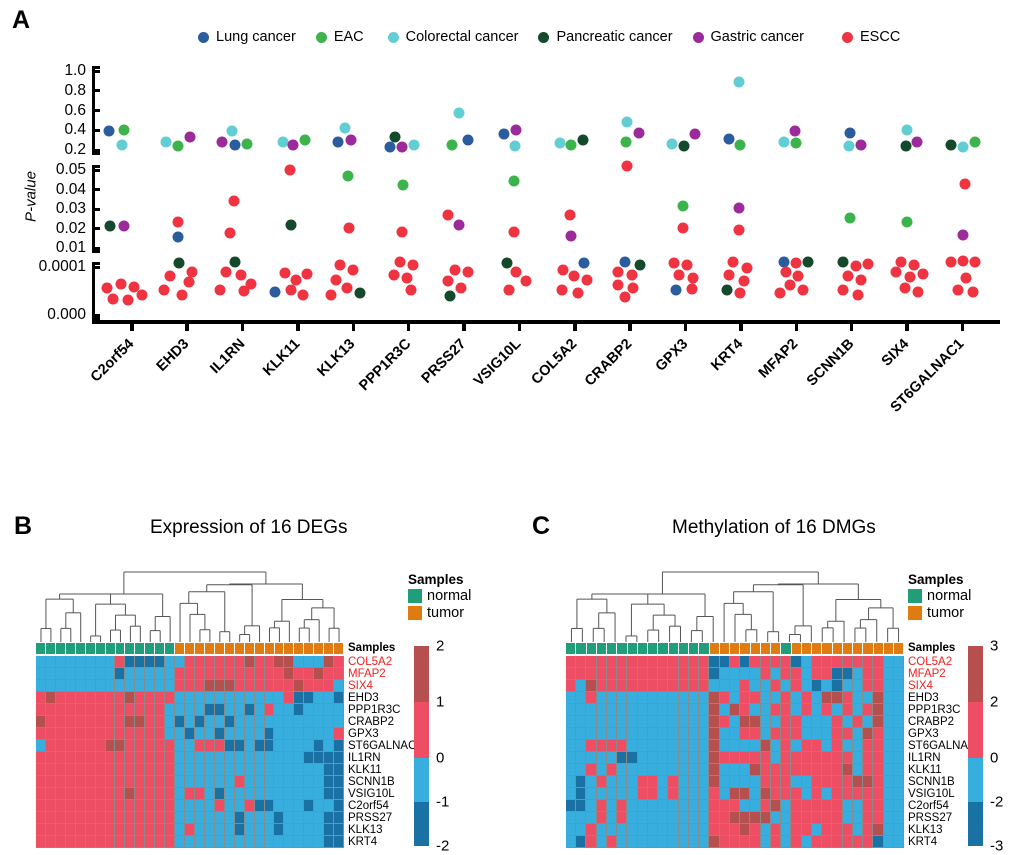  Describe the element at coordinates (932, 648) in the screenshot. I see `panel-c-samples-row-label: Samples` at that location.